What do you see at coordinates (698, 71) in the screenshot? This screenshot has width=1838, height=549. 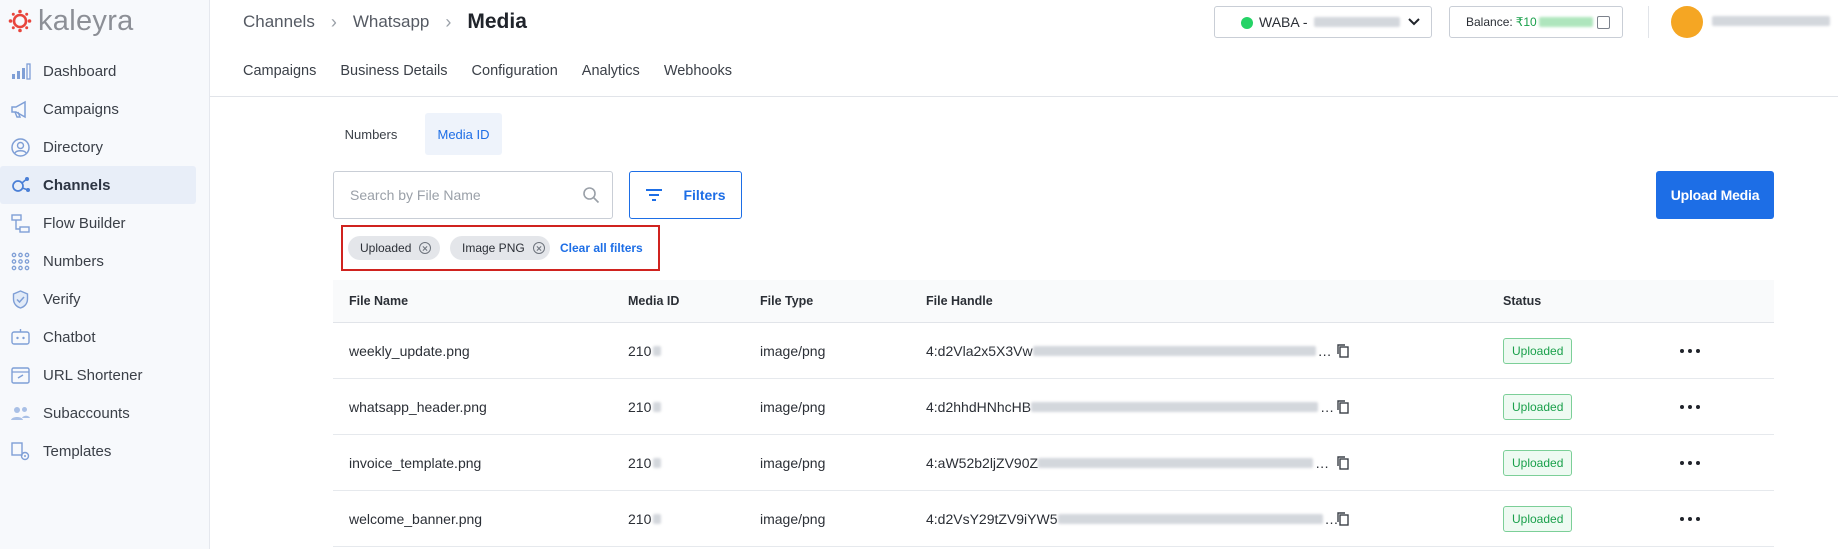 I see `tab-webhooks: Webhooks` at bounding box center [698, 71].